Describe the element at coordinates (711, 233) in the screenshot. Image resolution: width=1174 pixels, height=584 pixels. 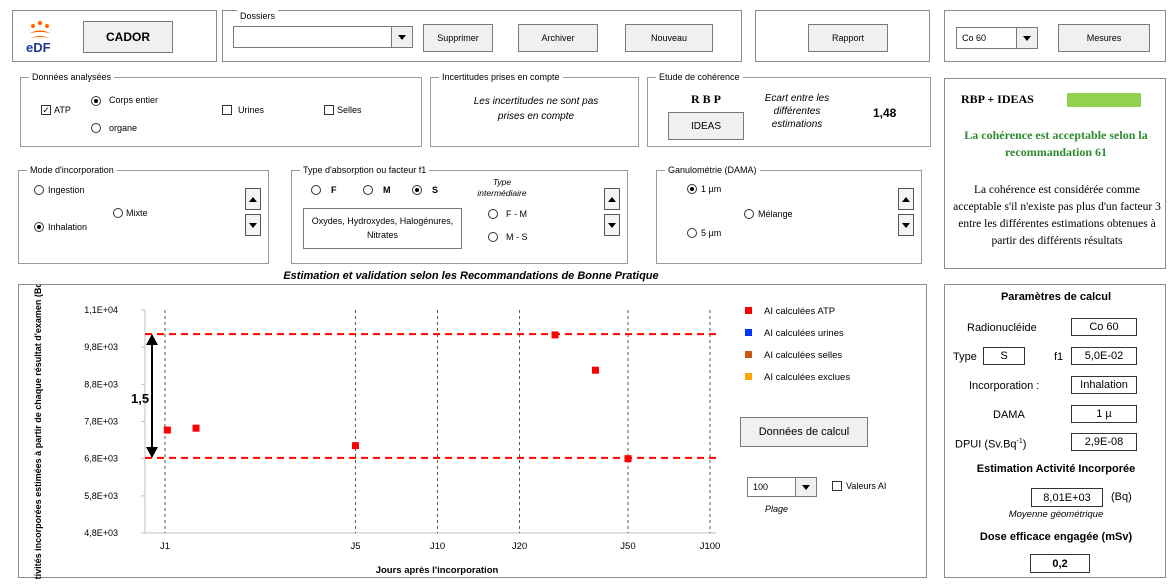
I see `granulo-5um-label: 5 µm` at that location.